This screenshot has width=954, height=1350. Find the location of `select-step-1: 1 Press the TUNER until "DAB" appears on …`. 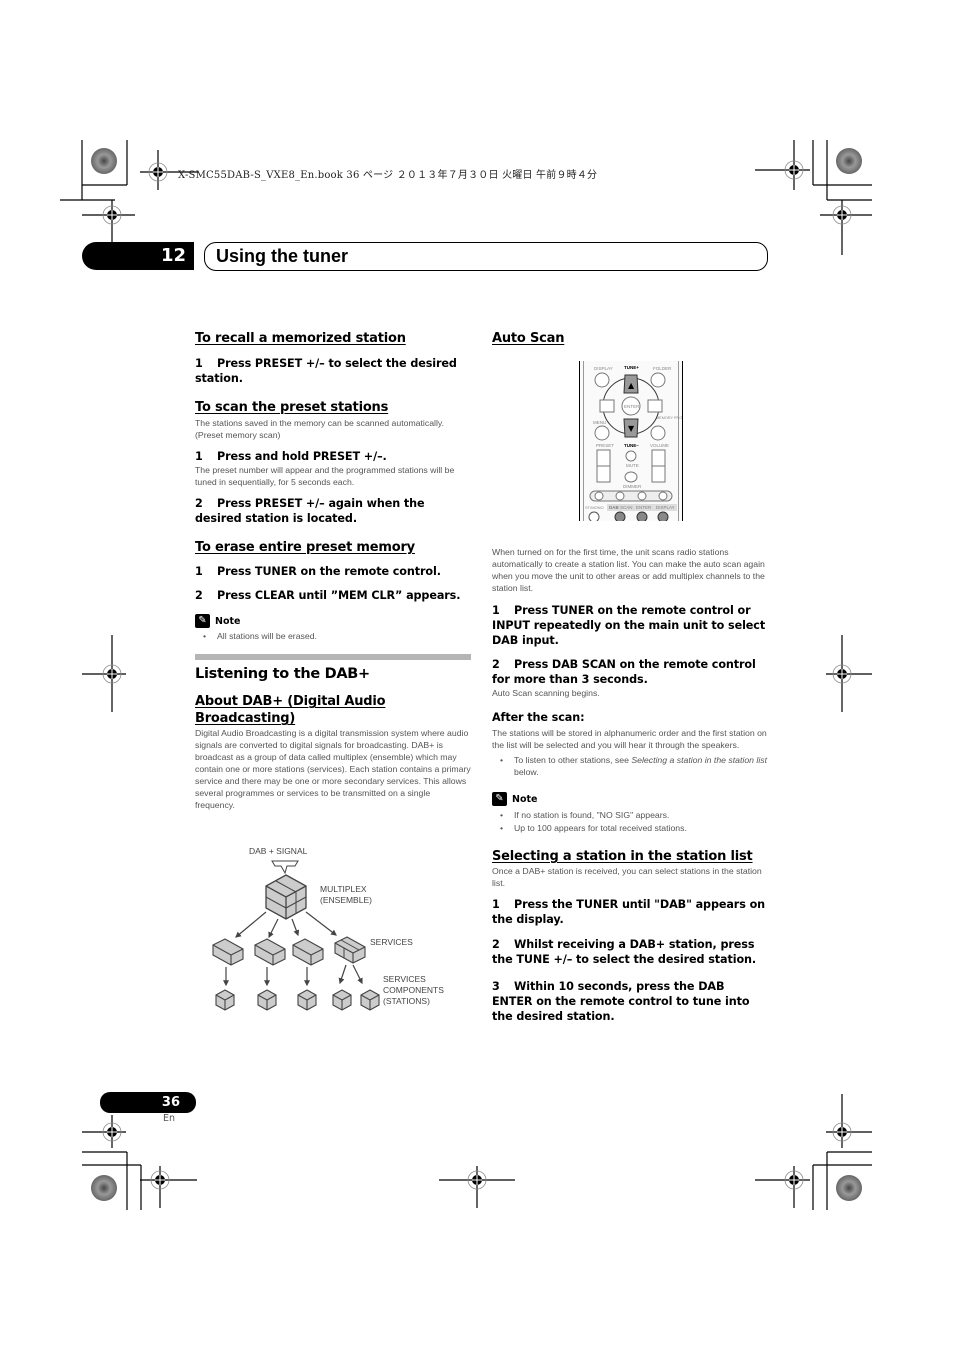

select-step-1: 1 Press the TUNER until "DAB" appears on … is located at coordinates (629, 912).